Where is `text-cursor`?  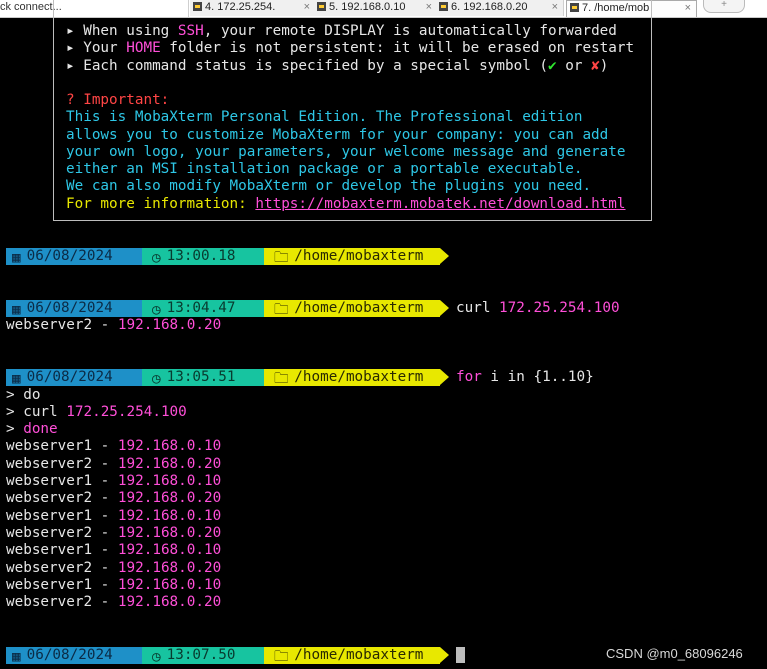
text-cursor is located at coordinates (460, 655).